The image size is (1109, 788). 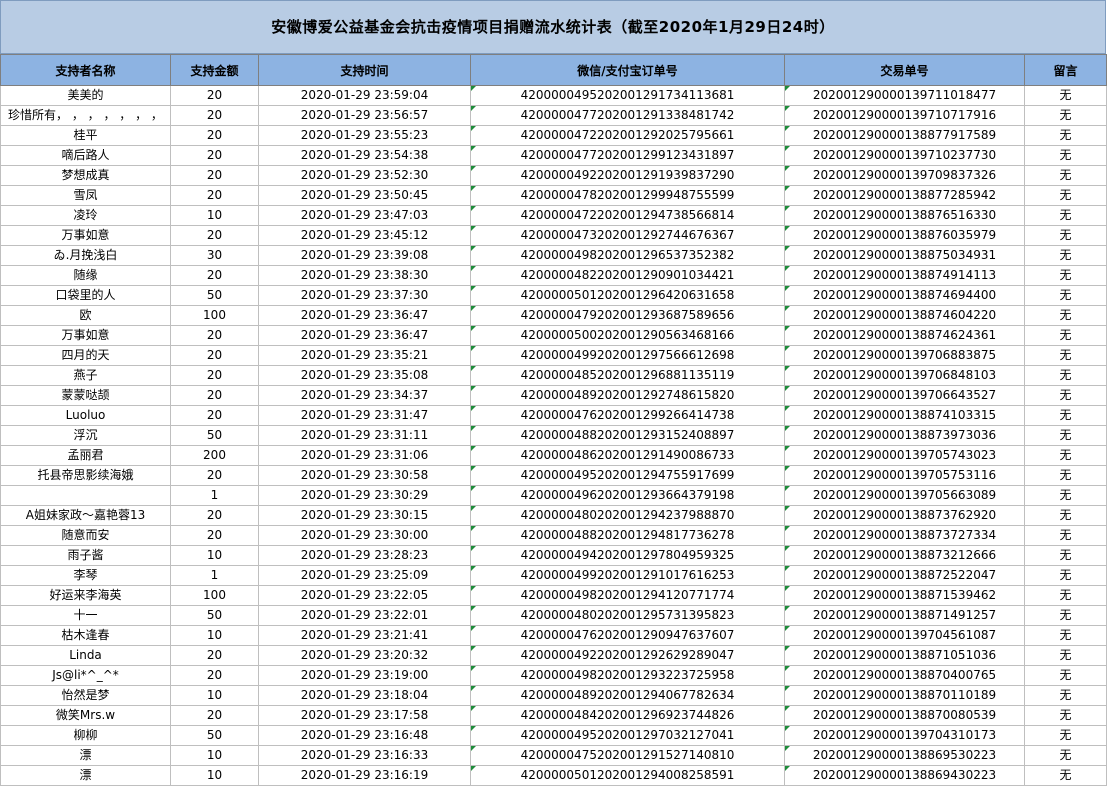 What do you see at coordinates (85, 495) in the screenshot?
I see `cell-supporter-name` at bounding box center [85, 495].